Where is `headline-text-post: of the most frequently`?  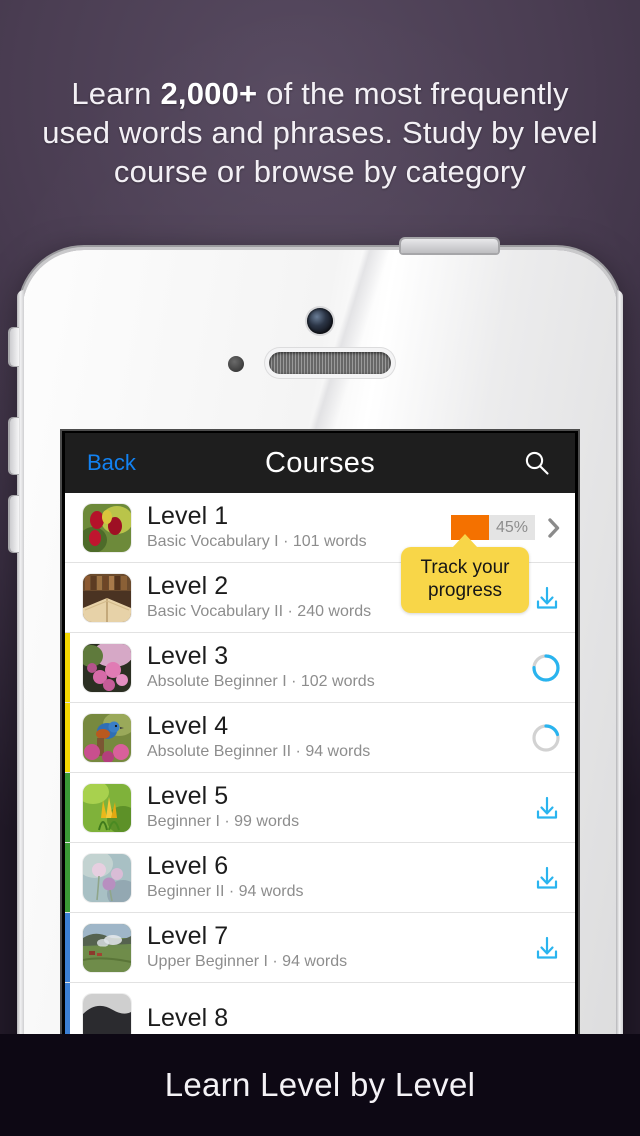
headline-text-post: of the most frequently is located at coordinates (413, 93).